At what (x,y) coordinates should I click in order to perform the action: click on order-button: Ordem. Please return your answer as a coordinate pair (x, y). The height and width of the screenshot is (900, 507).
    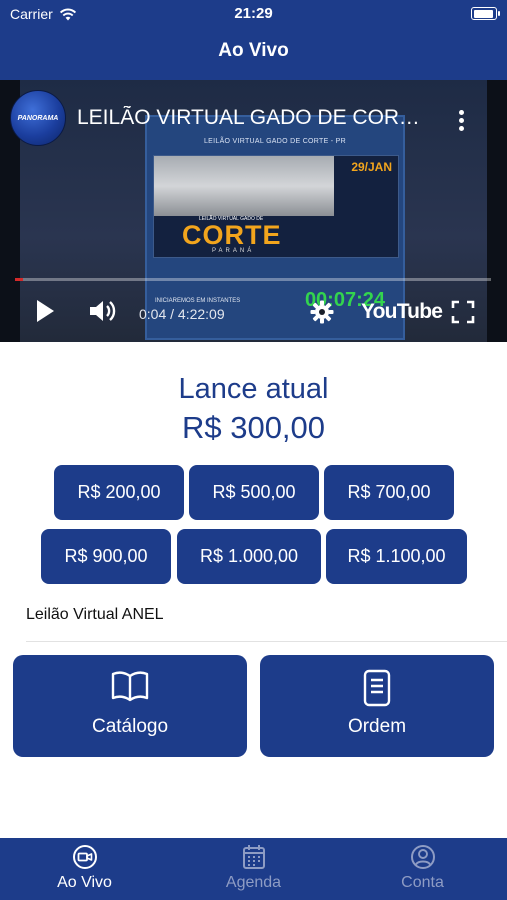
    Looking at the image, I should click on (377, 706).